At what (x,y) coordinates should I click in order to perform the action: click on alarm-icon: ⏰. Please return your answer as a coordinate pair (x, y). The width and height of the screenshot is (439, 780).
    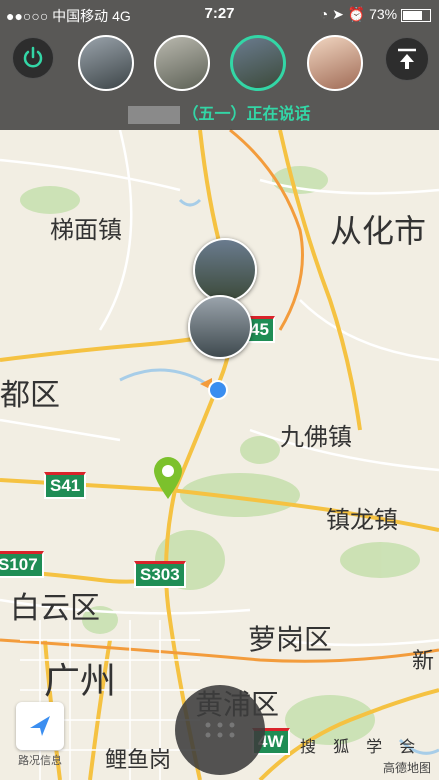
    Looking at the image, I should click on (356, 14).